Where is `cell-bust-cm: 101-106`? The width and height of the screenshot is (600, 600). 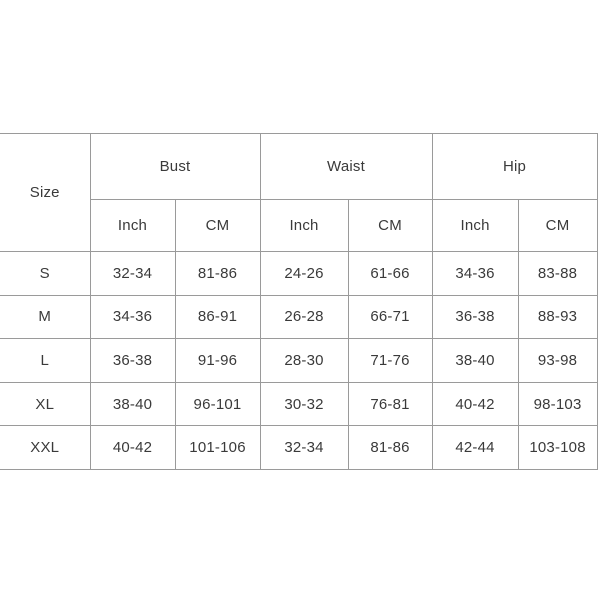
cell-bust-cm: 101-106 is located at coordinates (217, 447).